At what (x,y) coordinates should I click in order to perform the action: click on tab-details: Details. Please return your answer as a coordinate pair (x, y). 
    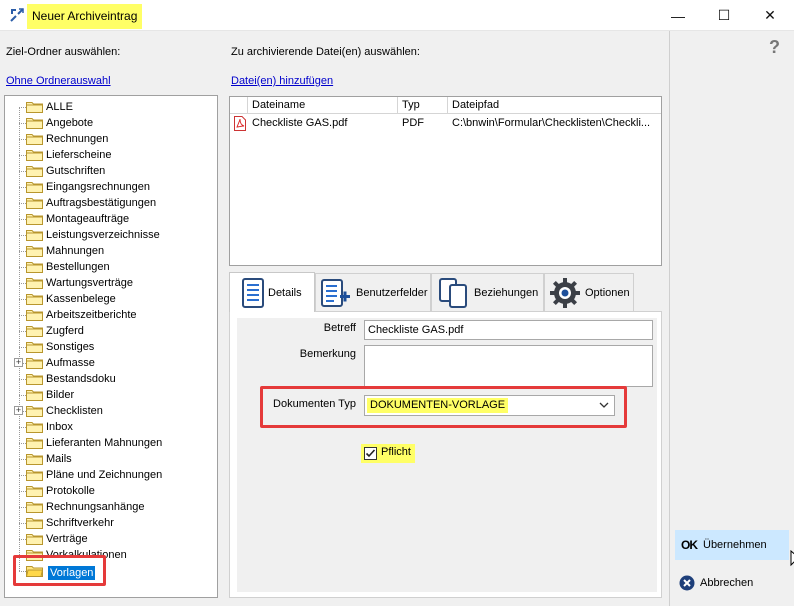
    Looking at the image, I should click on (272, 292).